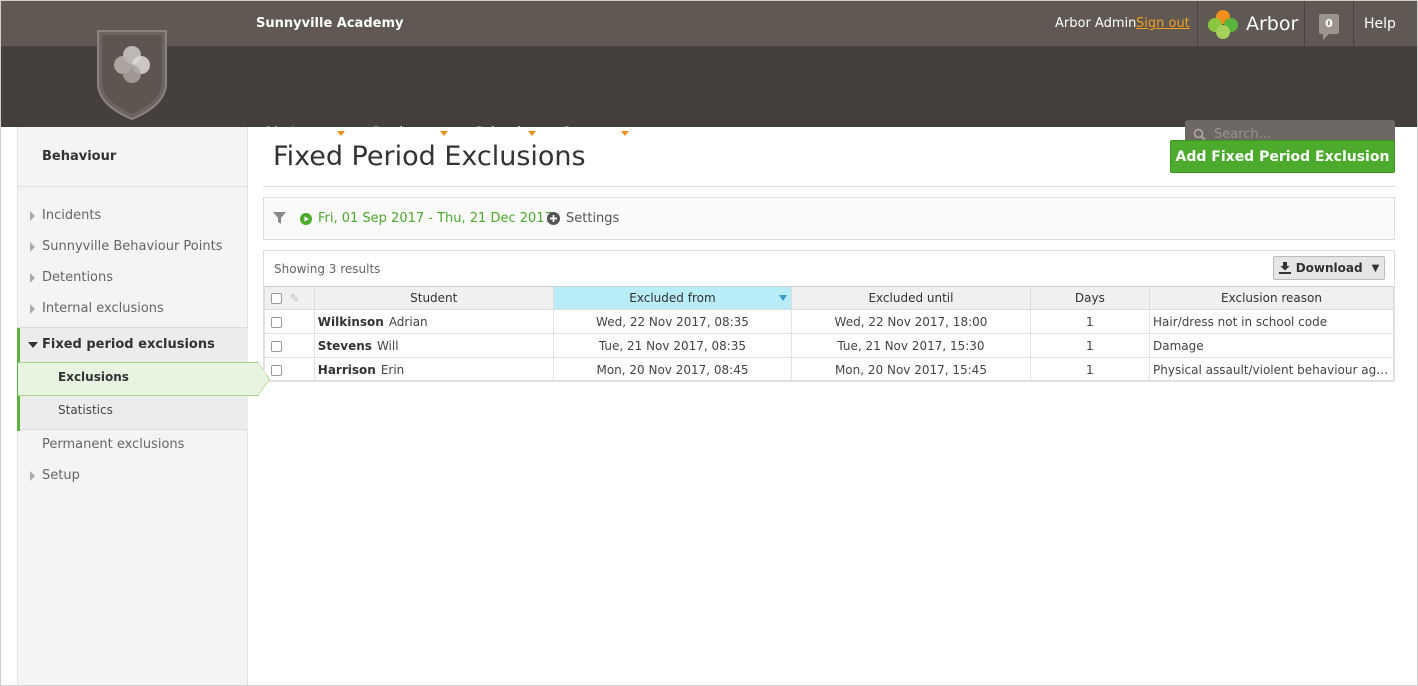  I want to click on sidebar-item-label: Internal exclusions, so click(103, 308).